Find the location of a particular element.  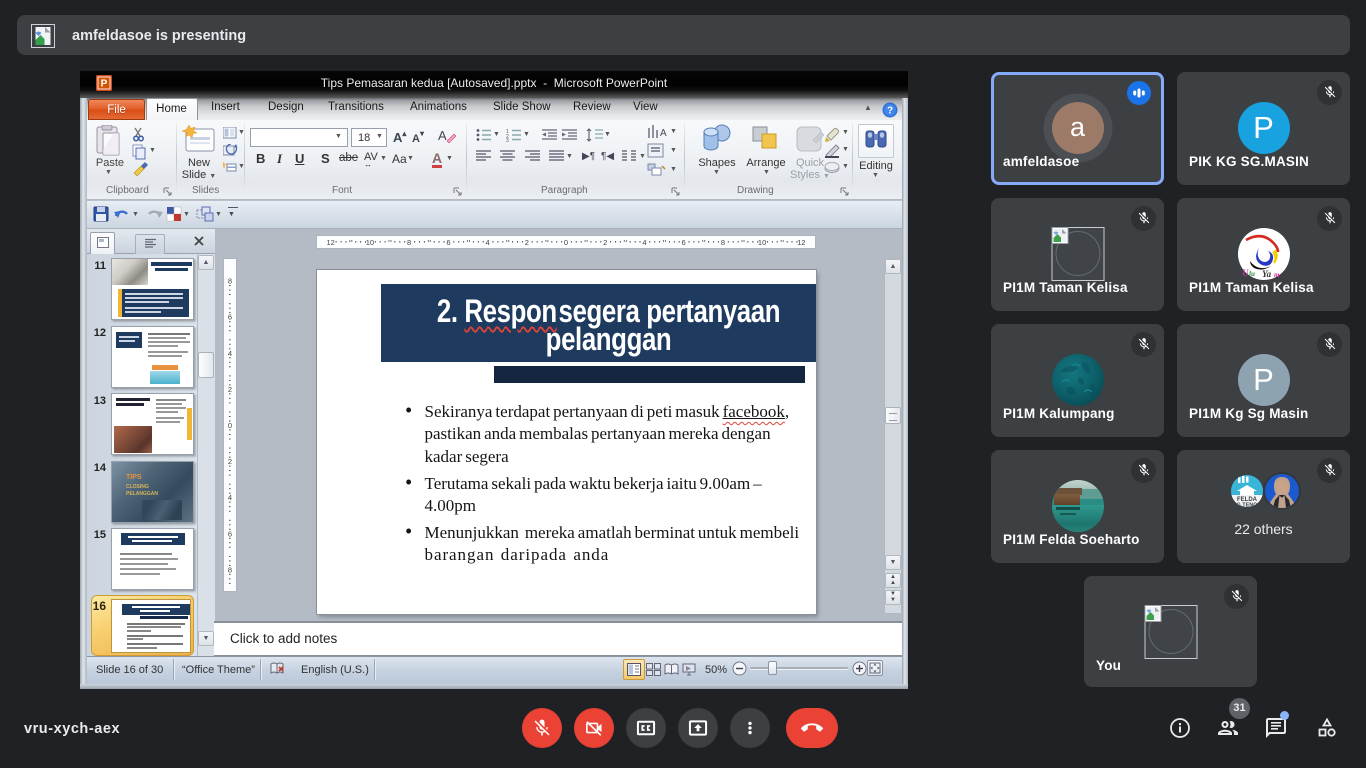

svg-text: G.TENG is located at coordinates (1246, 504).